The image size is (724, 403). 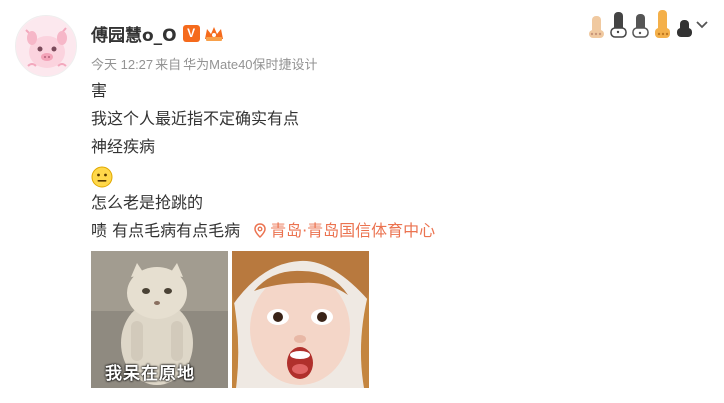 What do you see at coordinates (150, 374) in the screenshot?
I see `meme-caption: 我呆在原地` at bounding box center [150, 374].